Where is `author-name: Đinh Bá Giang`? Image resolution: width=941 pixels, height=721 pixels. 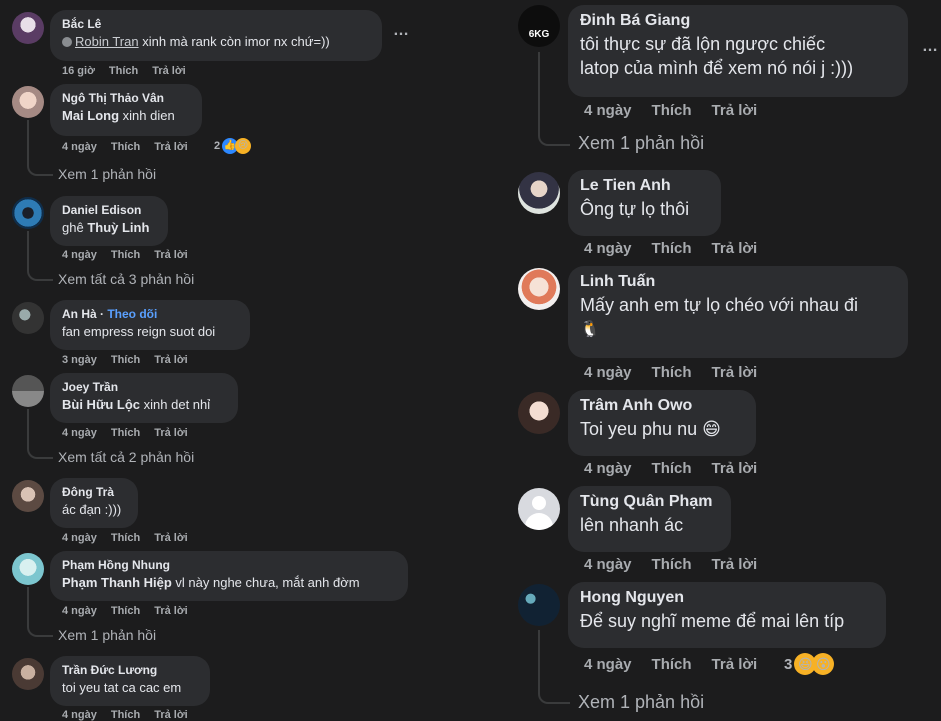 author-name: Đinh Bá Giang is located at coordinates (738, 21).